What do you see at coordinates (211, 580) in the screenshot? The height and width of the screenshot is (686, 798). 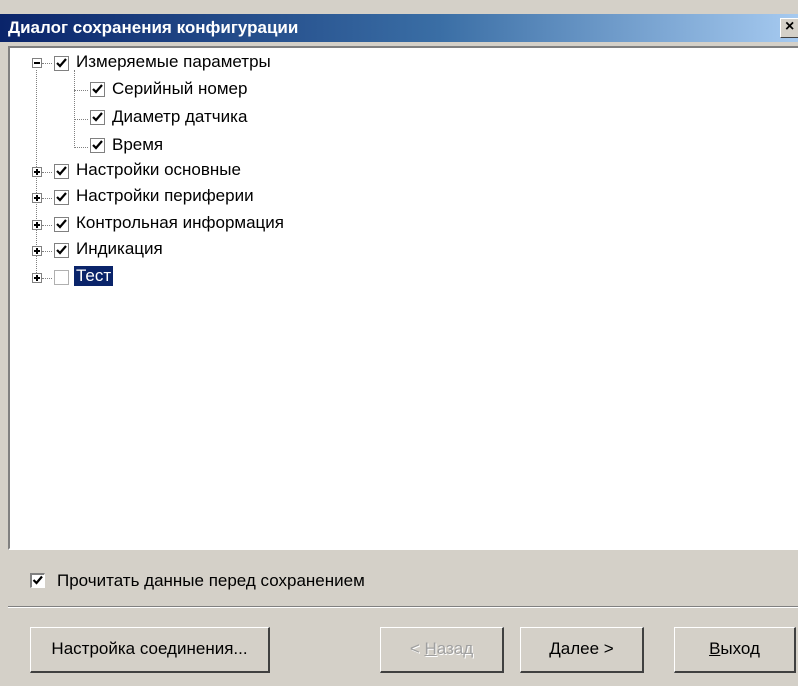 I see `read-before-save-label: Прочитать данные перед сохранением` at bounding box center [211, 580].